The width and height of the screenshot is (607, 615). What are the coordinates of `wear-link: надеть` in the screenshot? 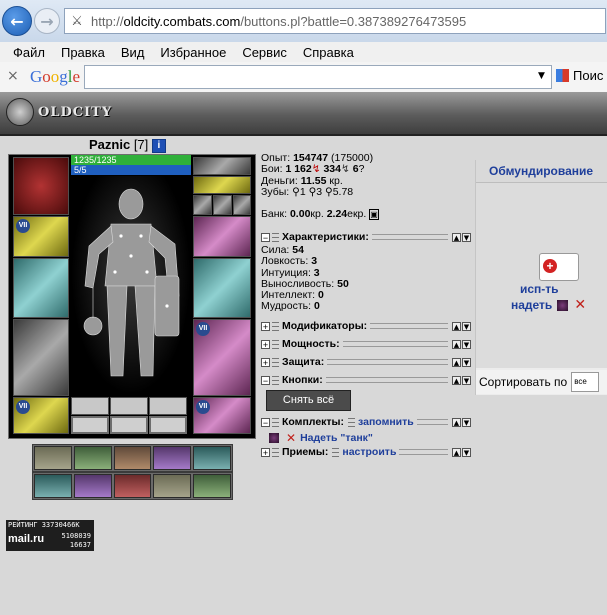 It's located at (531, 305).